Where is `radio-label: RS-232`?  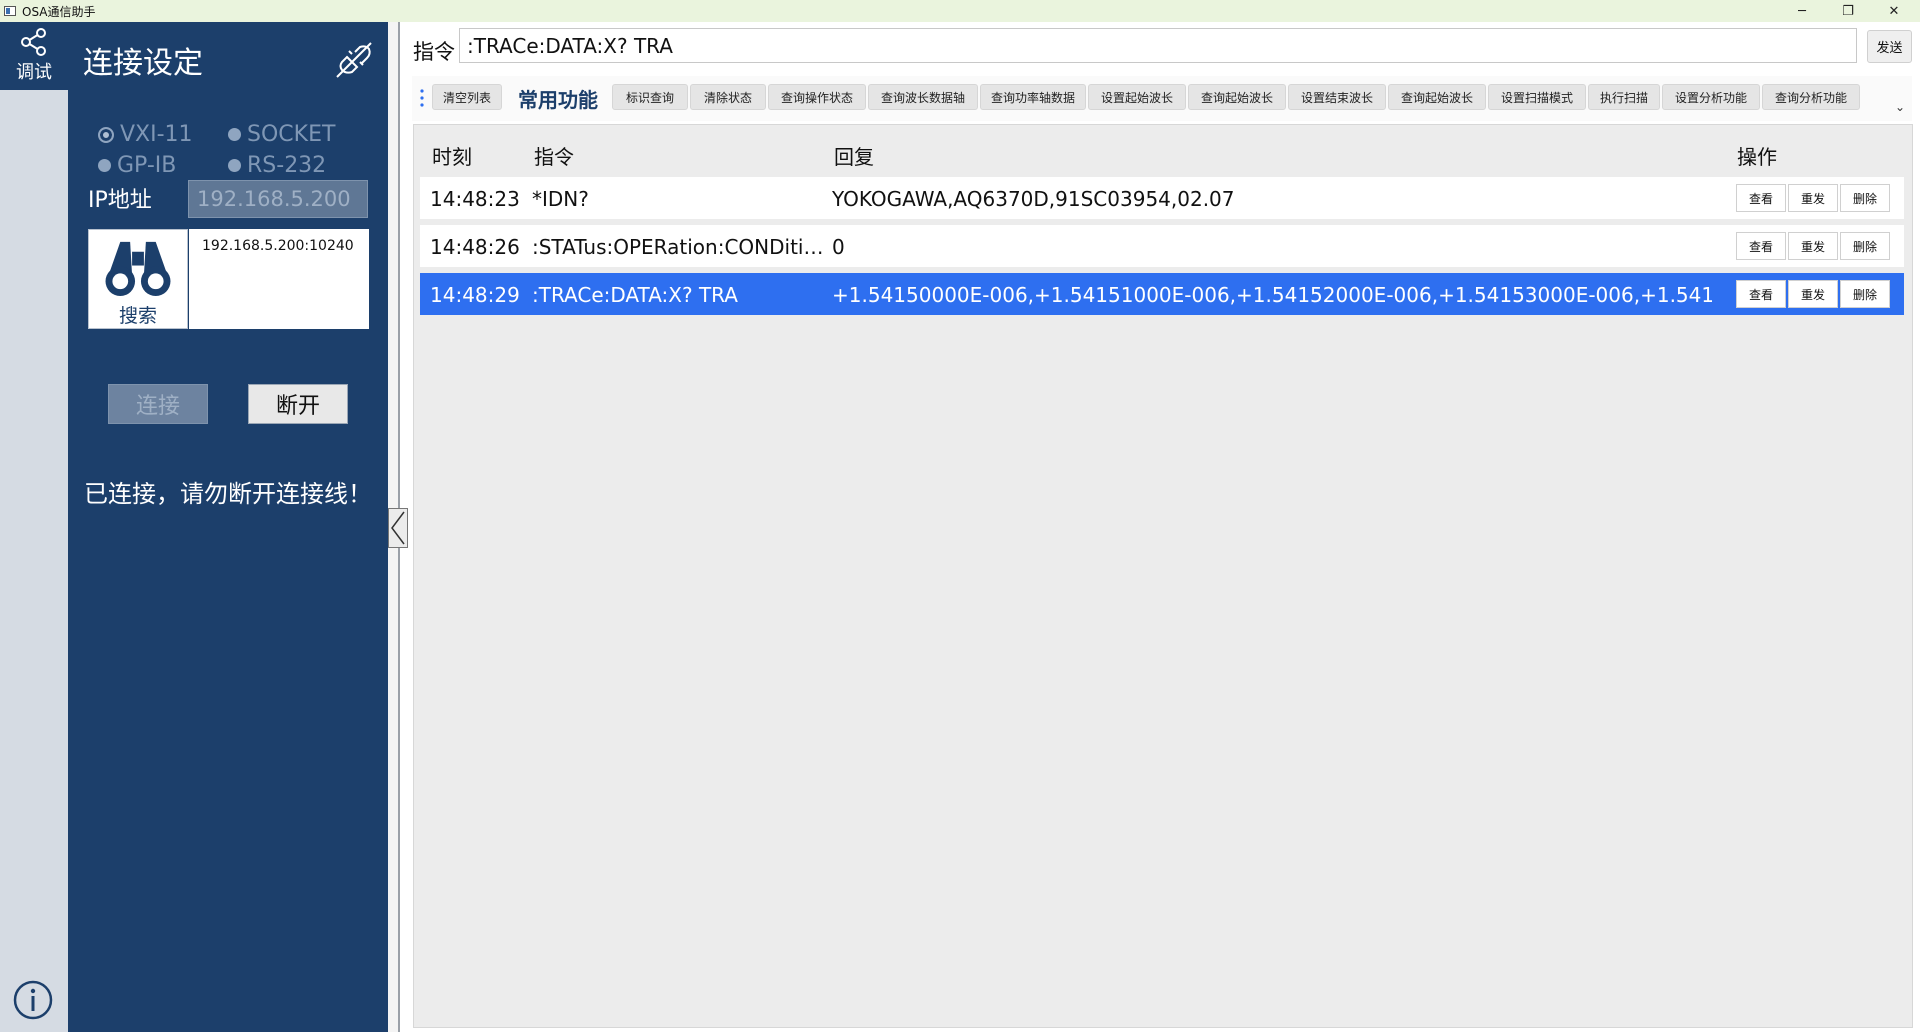 radio-label: RS-232 is located at coordinates (287, 165).